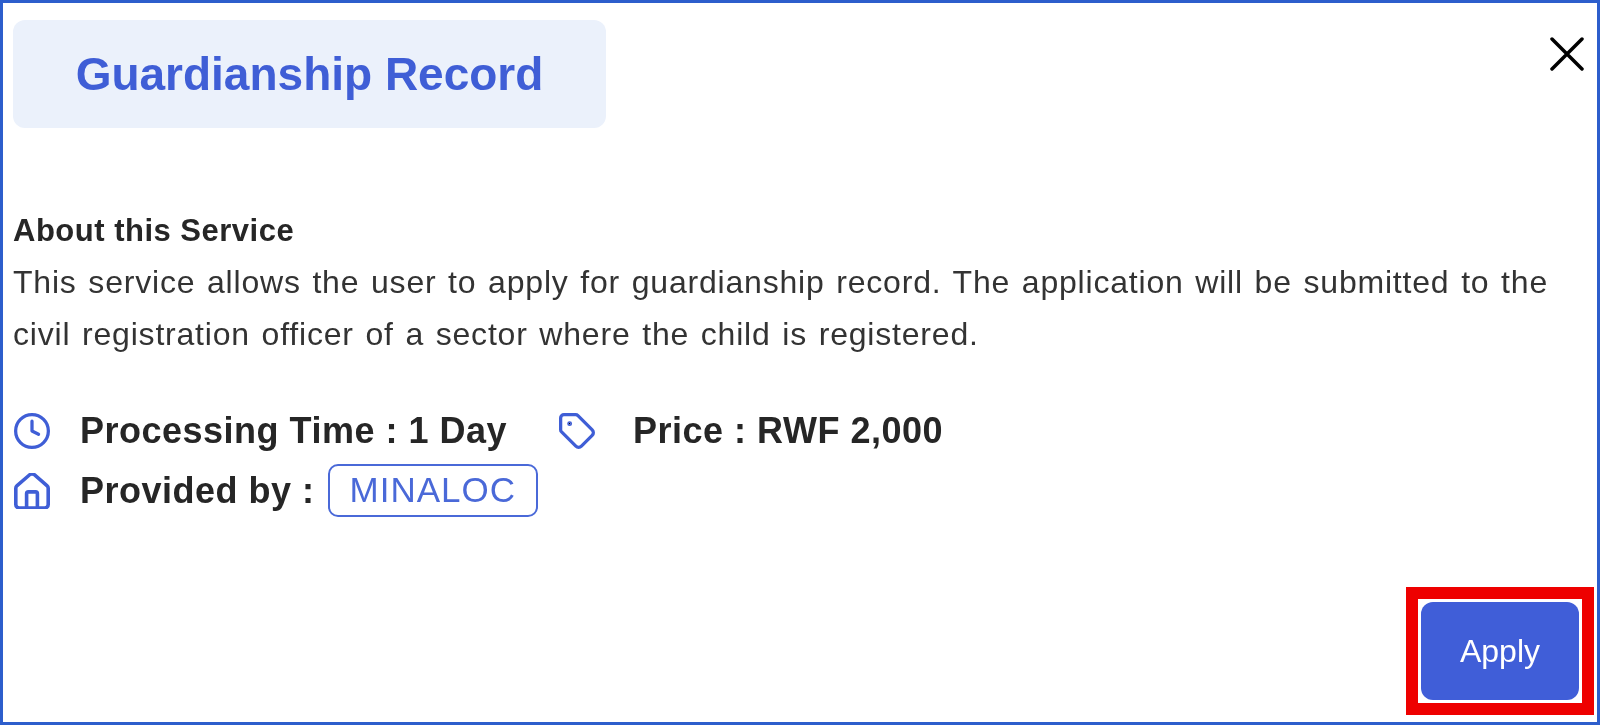  I want to click on about-heading: About this Service, so click(154, 231).